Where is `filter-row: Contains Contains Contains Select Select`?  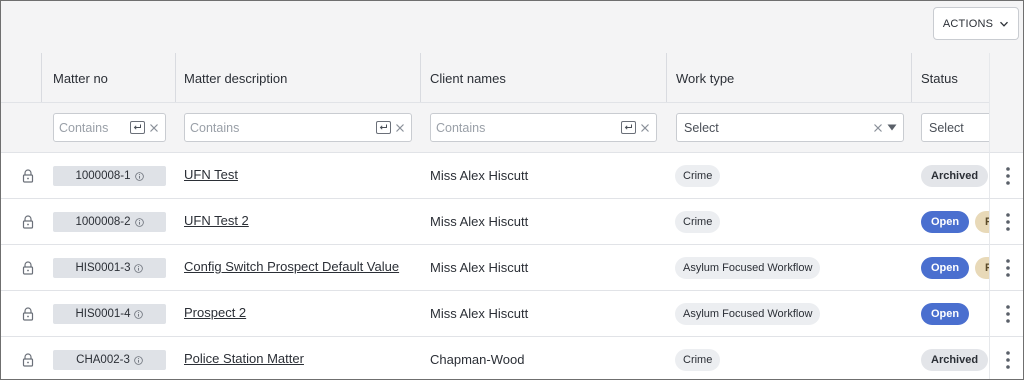 filter-row: Contains Contains Contains Select Select is located at coordinates (501, 127).